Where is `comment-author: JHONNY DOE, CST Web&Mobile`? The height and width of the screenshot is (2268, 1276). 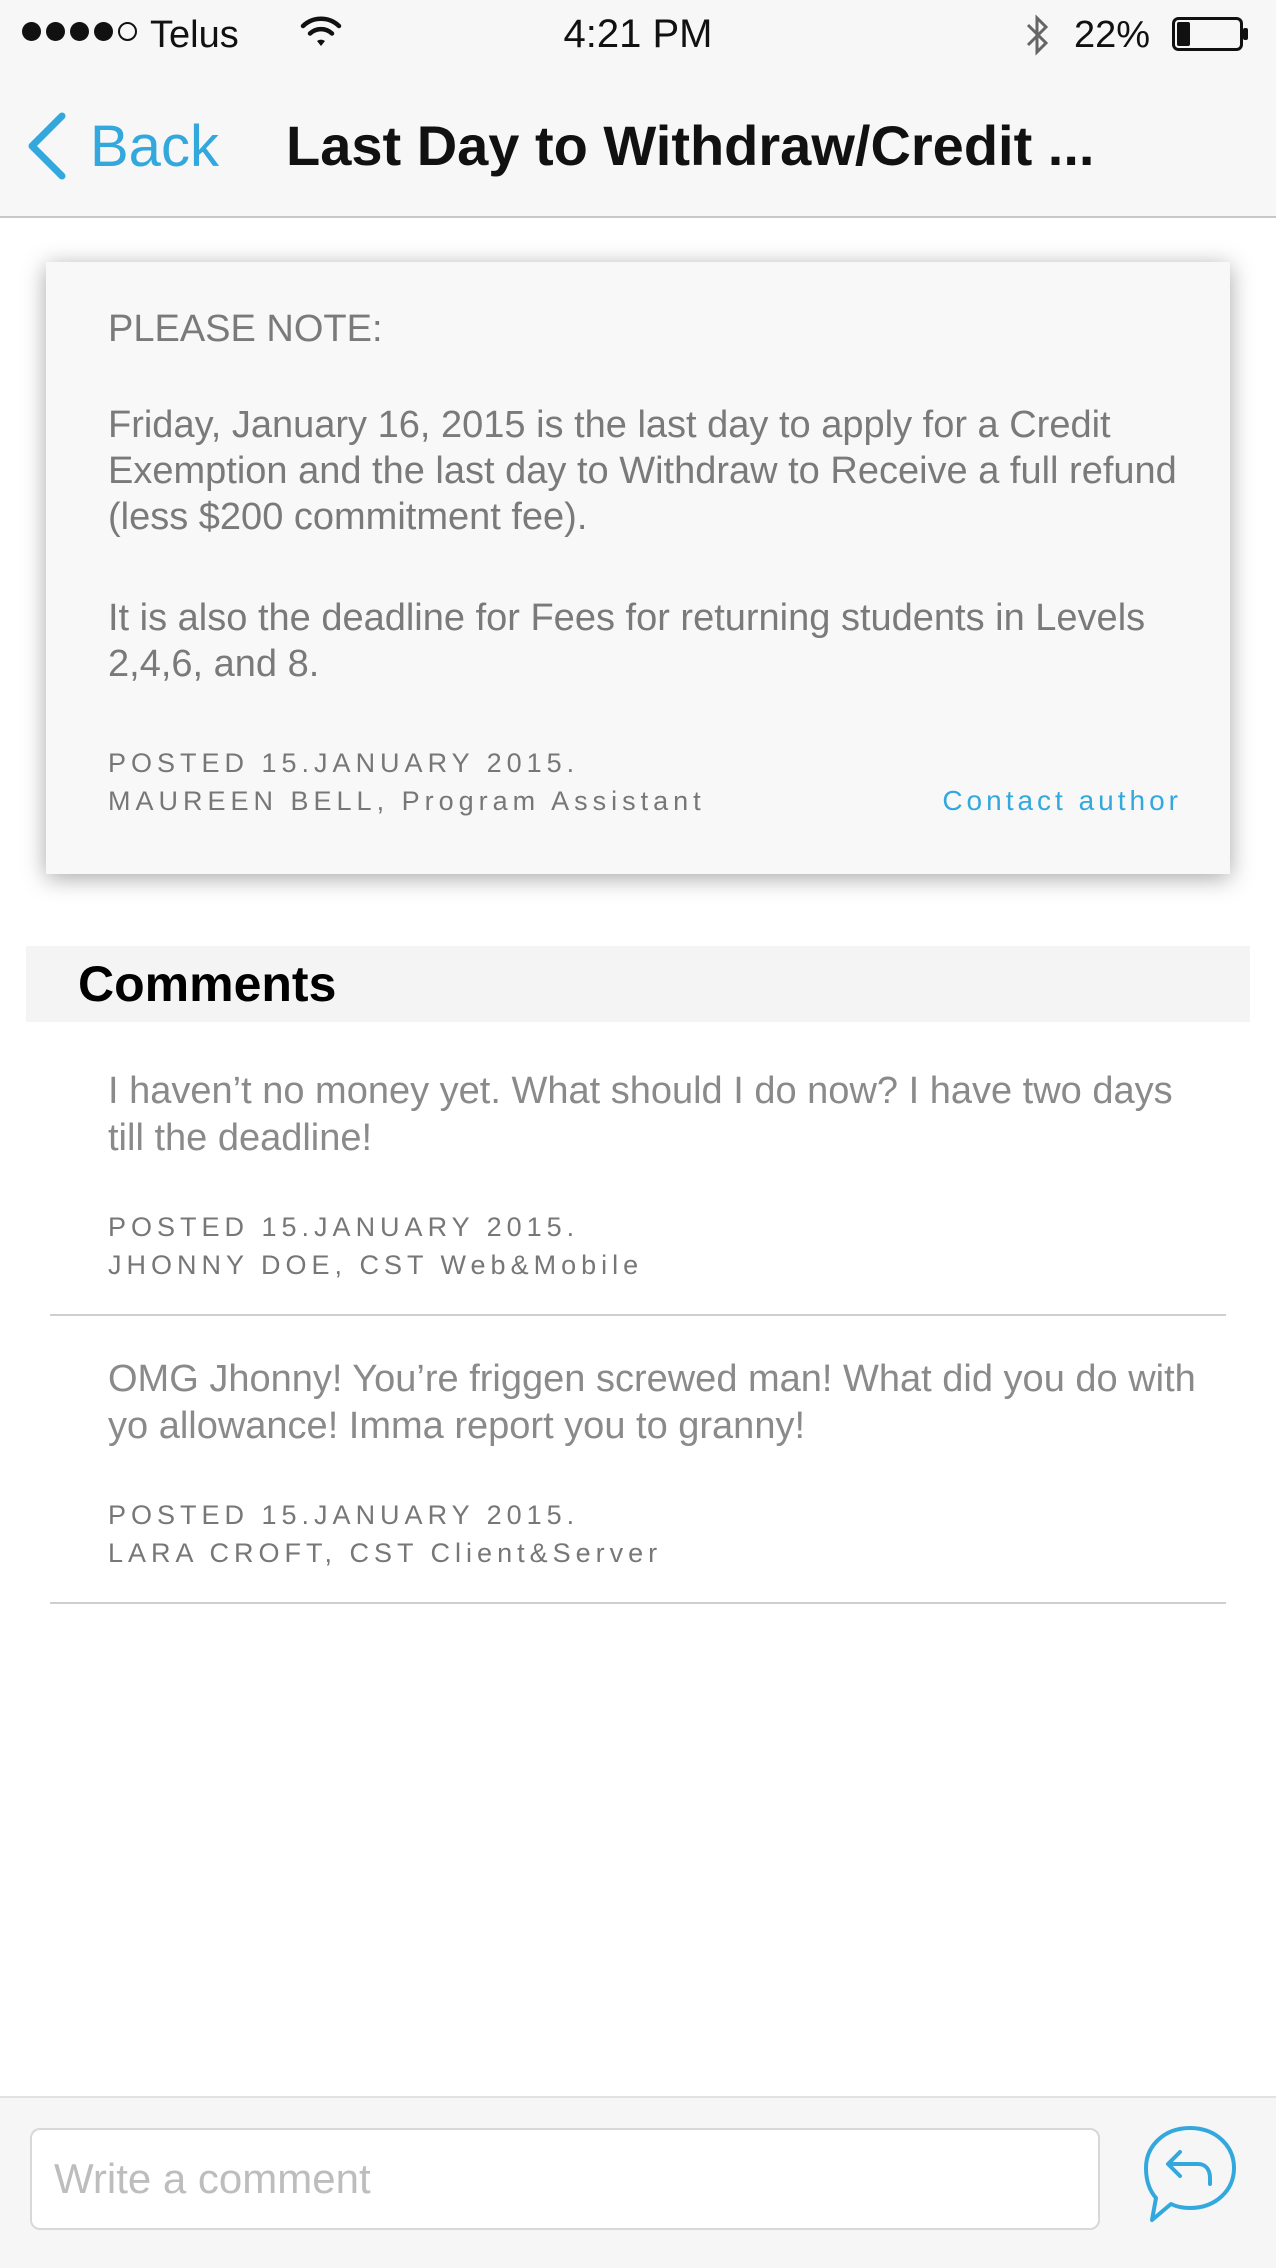 comment-author: JHONNY DOE, CST Web&Mobile is located at coordinates (376, 1265).